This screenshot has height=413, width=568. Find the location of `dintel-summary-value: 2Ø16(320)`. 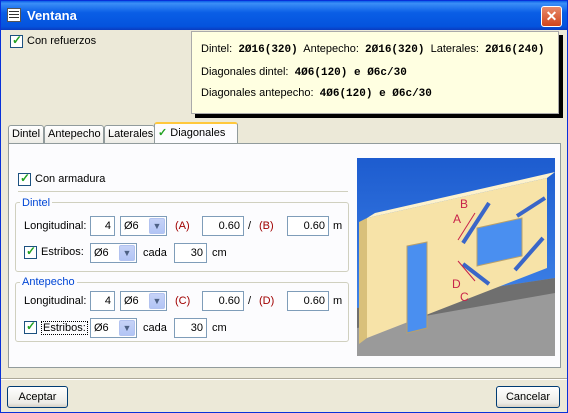

dintel-summary-value: 2Ø16(320) is located at coordinates (268, 50).